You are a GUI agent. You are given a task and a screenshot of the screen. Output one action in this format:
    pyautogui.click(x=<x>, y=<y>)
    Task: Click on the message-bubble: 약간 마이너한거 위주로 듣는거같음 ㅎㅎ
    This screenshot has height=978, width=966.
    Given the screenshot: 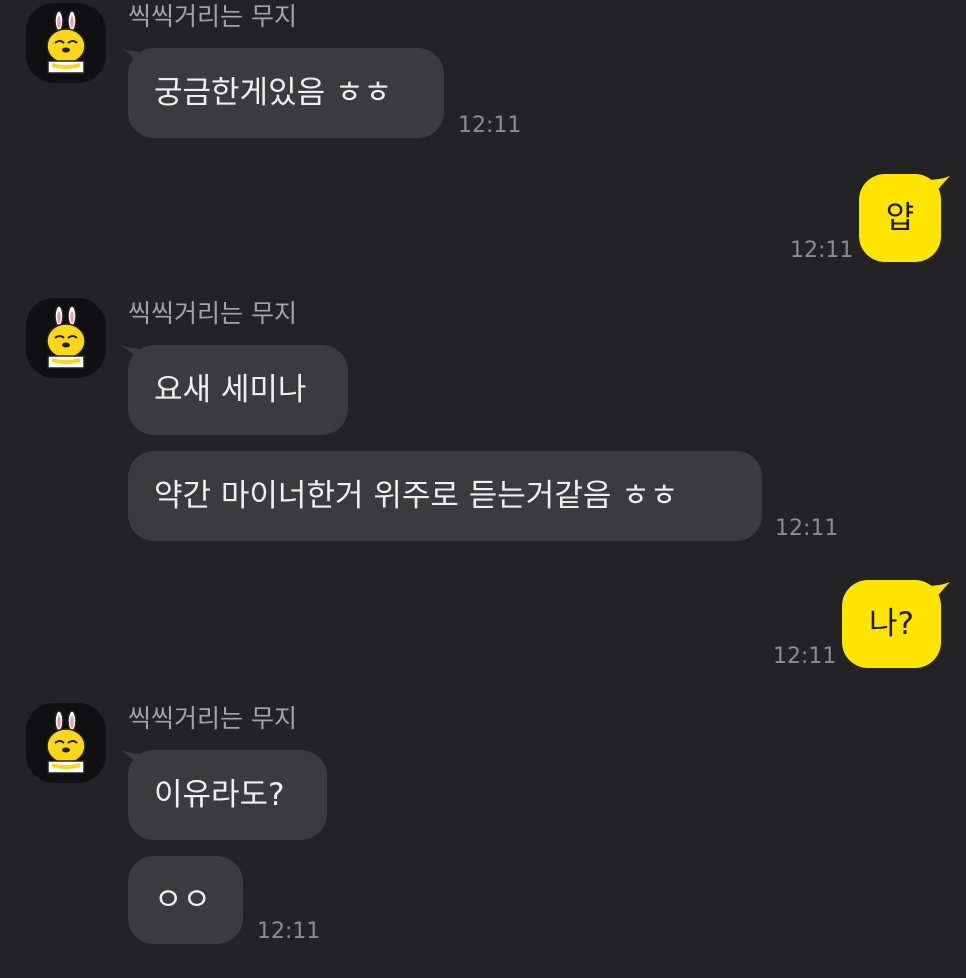 What is the action you would take?
    pyautogui.click(x=445, y=496)
    